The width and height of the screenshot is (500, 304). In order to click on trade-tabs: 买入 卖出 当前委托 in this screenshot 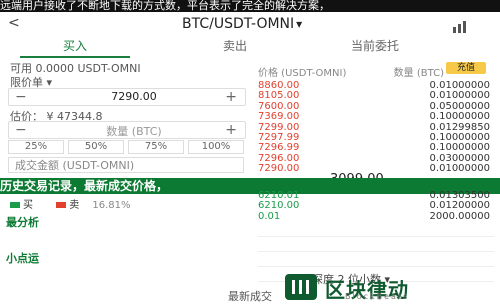, I will do `click(250, 47)`.